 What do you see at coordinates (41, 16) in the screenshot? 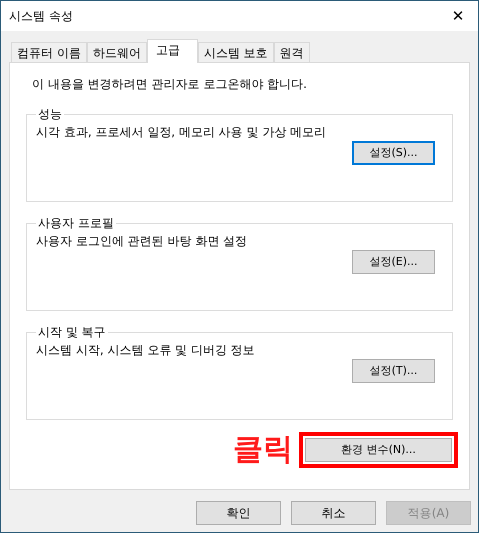
I see `window-title: 시스템 속성` at bounding box center [41, 16].